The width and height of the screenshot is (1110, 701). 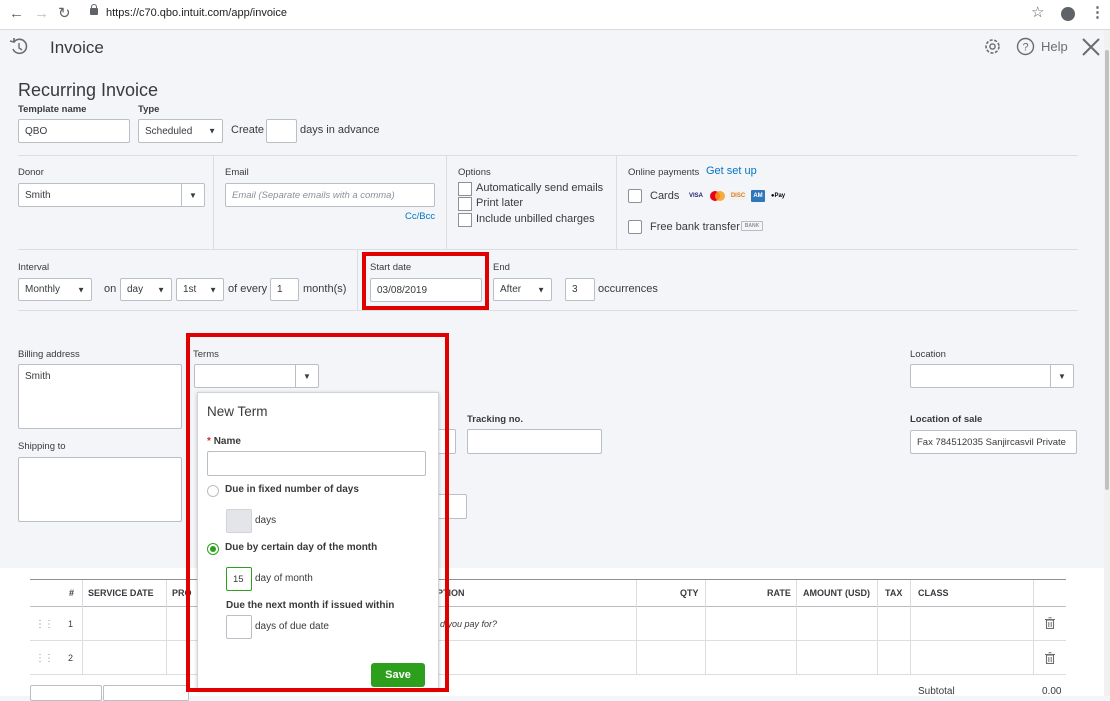 What do you see at coordinates (74, 131) in the screenshot?
I see `template-name-input: QBO` at bounding box center [74, 131].